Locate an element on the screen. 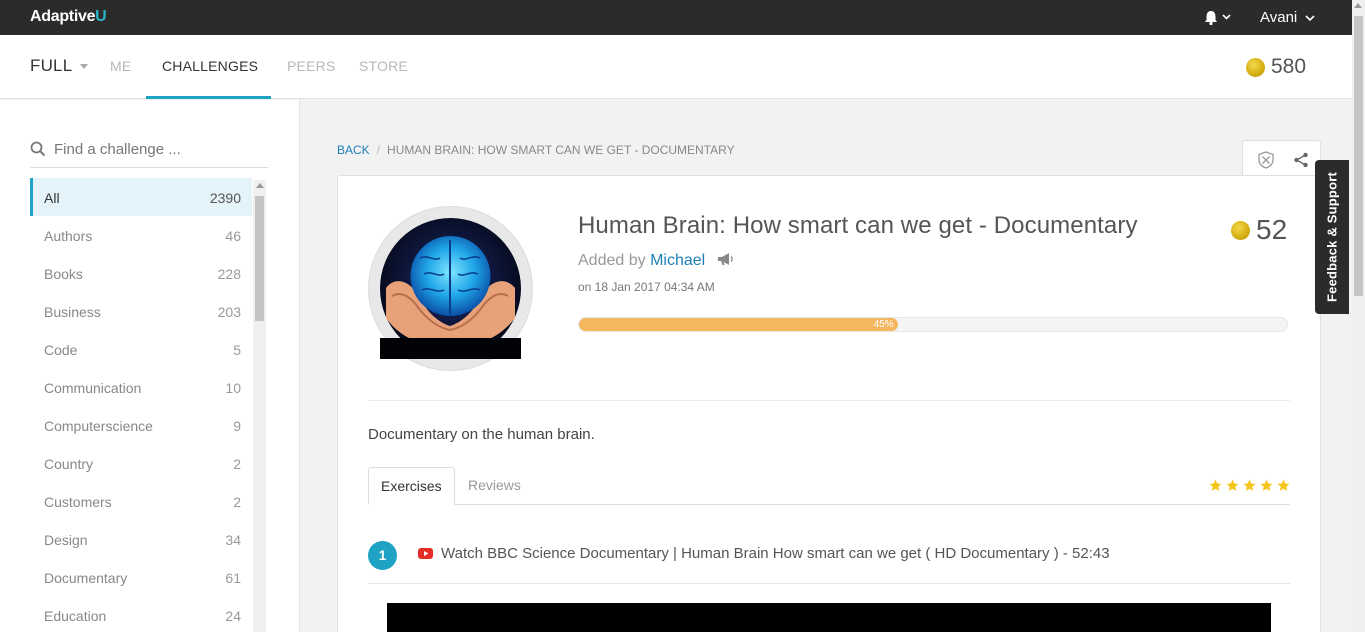 This screenshot has height=632, width=1365. exercise-number: 1 is located at coordinates (382, 555).